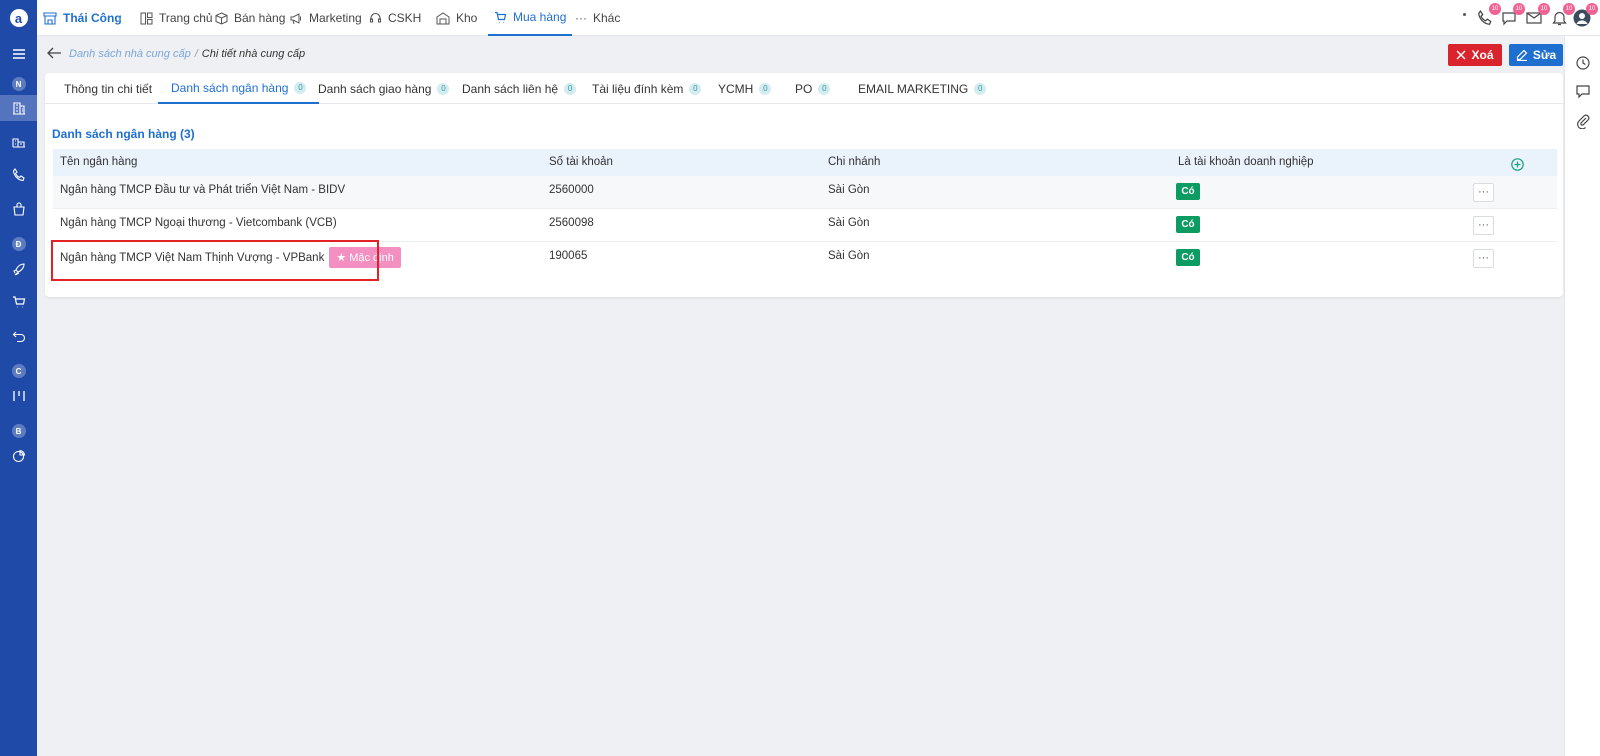 The image size is (1600, 756). I want to click on section-title: Danh sách ngân hàng (3), so click(123, 134).